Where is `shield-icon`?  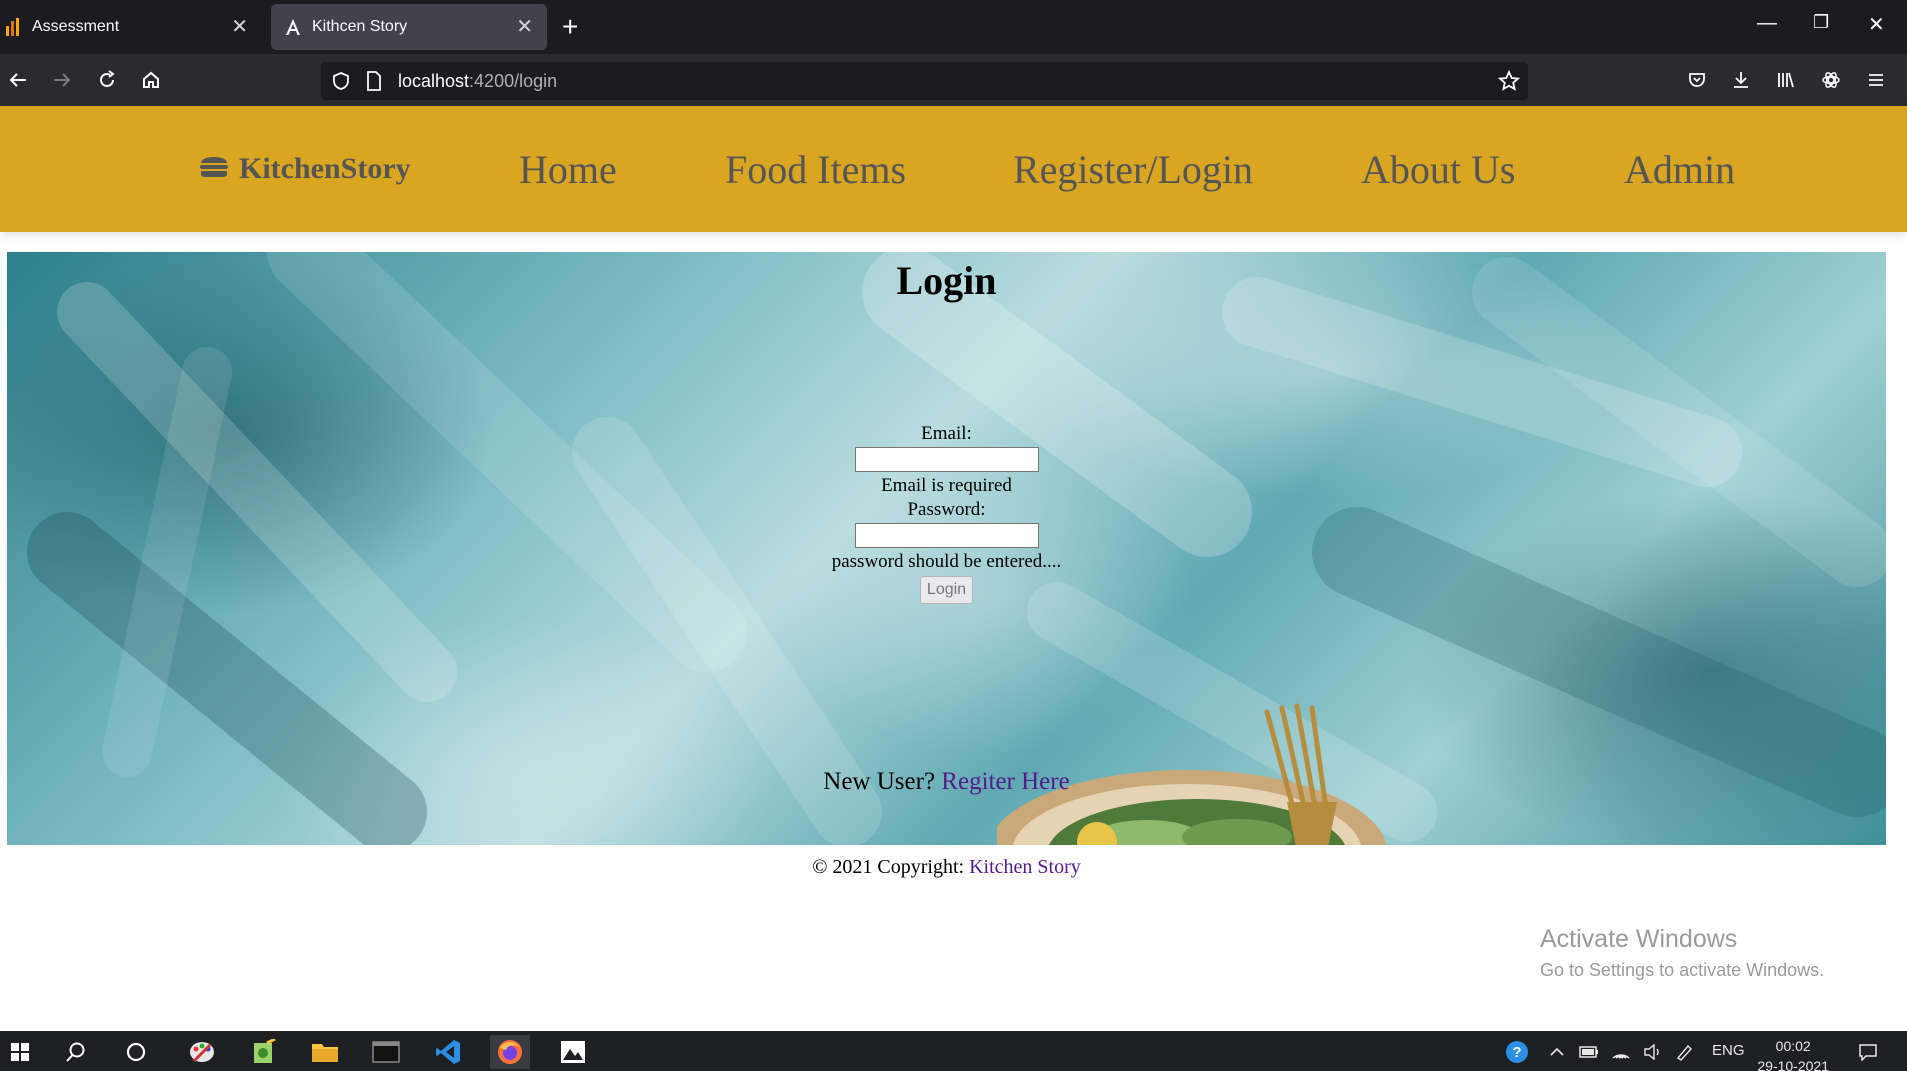 shield-icon is located at coordinates (341, 83).